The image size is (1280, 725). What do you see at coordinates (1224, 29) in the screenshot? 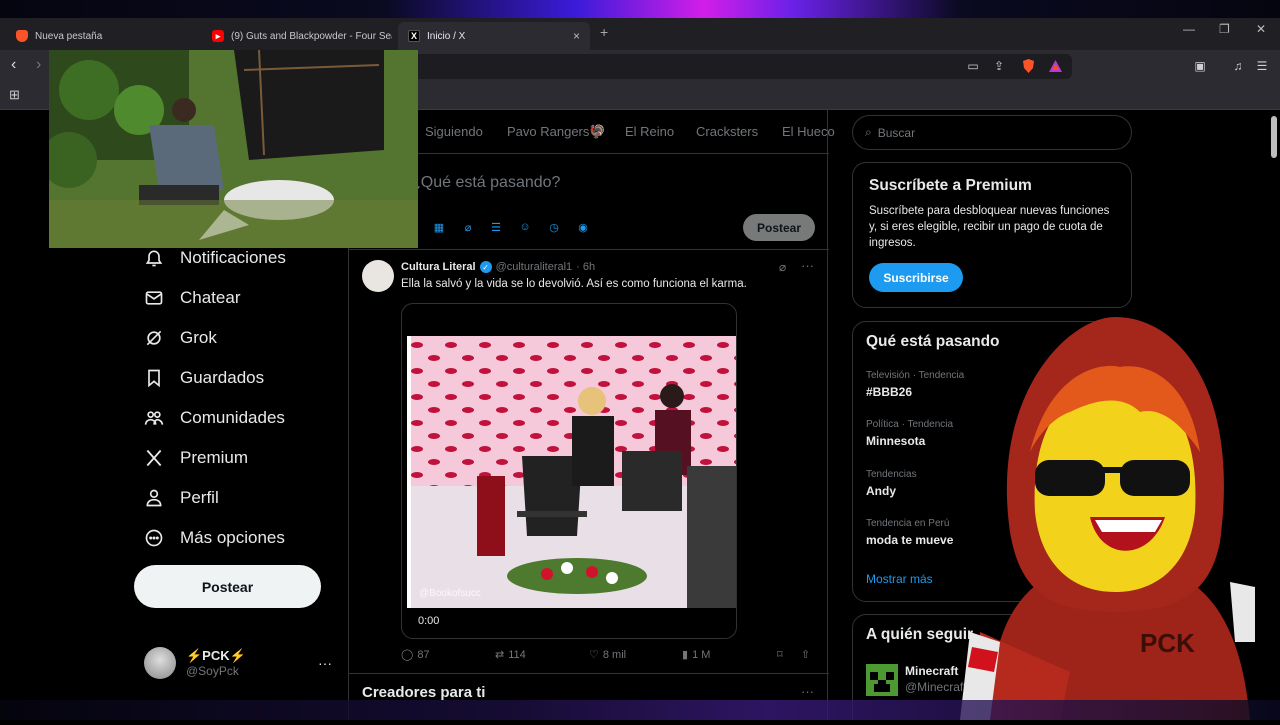
I see `restore-icon: ❐` at bounding box center [1224, 29].